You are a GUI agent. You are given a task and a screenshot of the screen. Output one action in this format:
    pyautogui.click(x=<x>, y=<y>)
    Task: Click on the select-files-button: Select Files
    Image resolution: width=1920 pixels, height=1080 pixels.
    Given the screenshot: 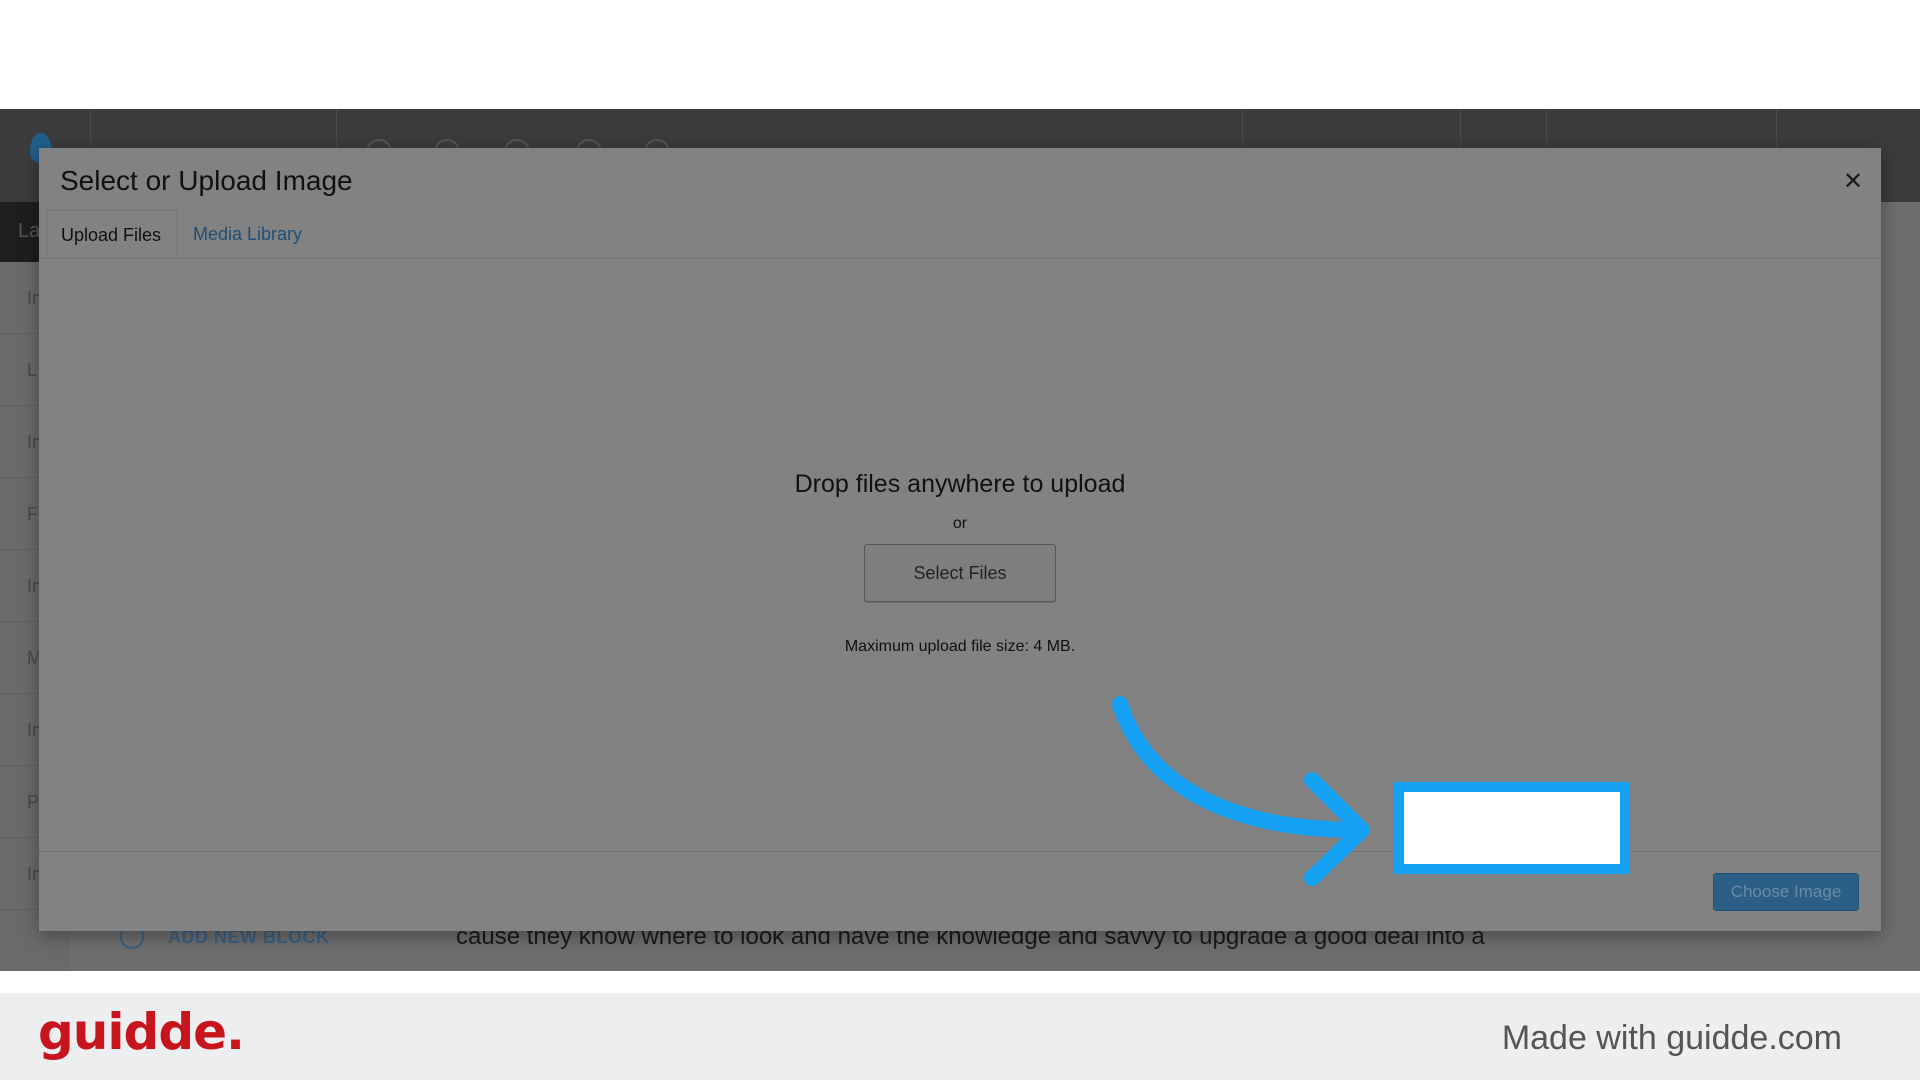 What is the action you would take?
    pyautogui.click(x=960, y=573)
    